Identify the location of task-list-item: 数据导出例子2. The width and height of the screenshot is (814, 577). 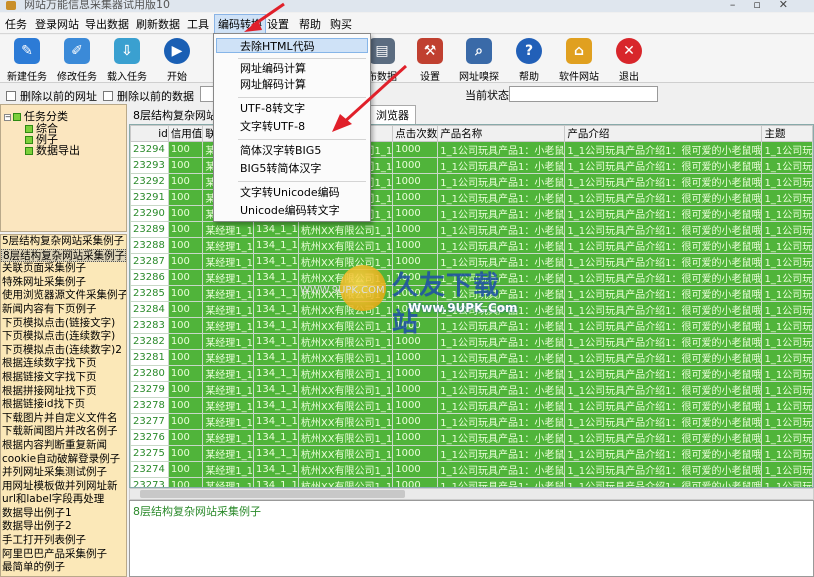
(63, 527).